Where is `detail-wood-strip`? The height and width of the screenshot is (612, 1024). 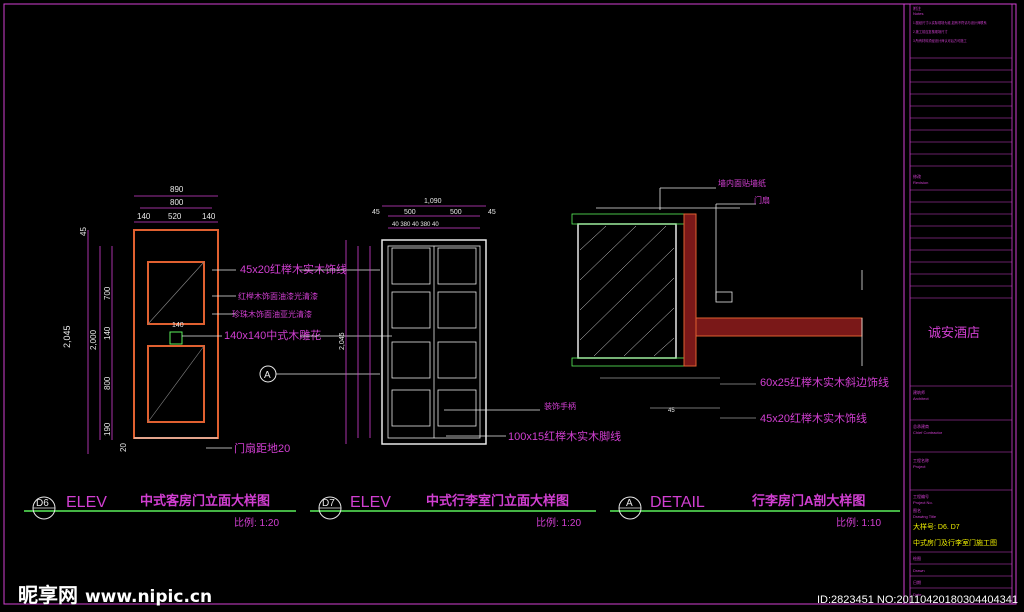 detail-wood-strip is located at coordinates (690, 290).